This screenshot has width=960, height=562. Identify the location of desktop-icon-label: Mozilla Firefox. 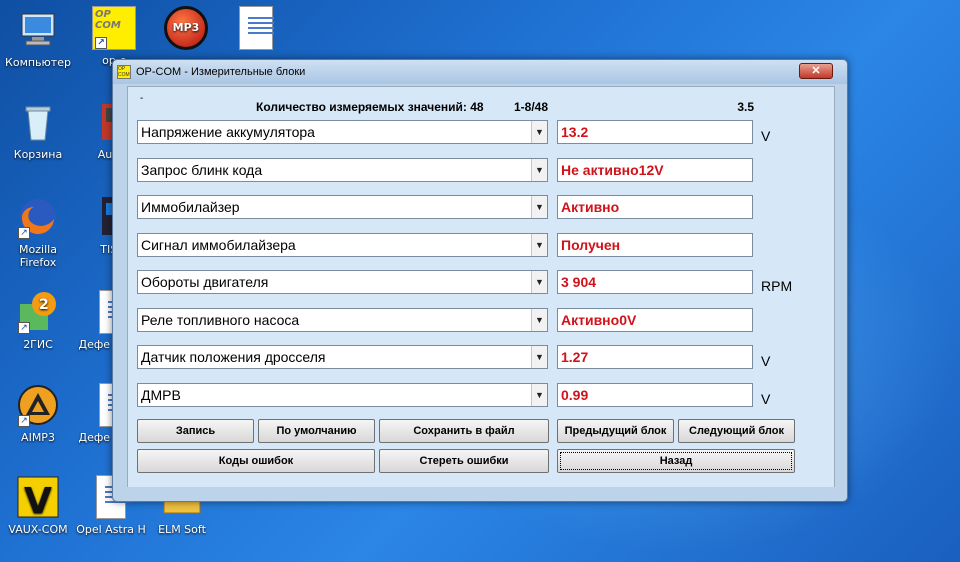
(38, 256).